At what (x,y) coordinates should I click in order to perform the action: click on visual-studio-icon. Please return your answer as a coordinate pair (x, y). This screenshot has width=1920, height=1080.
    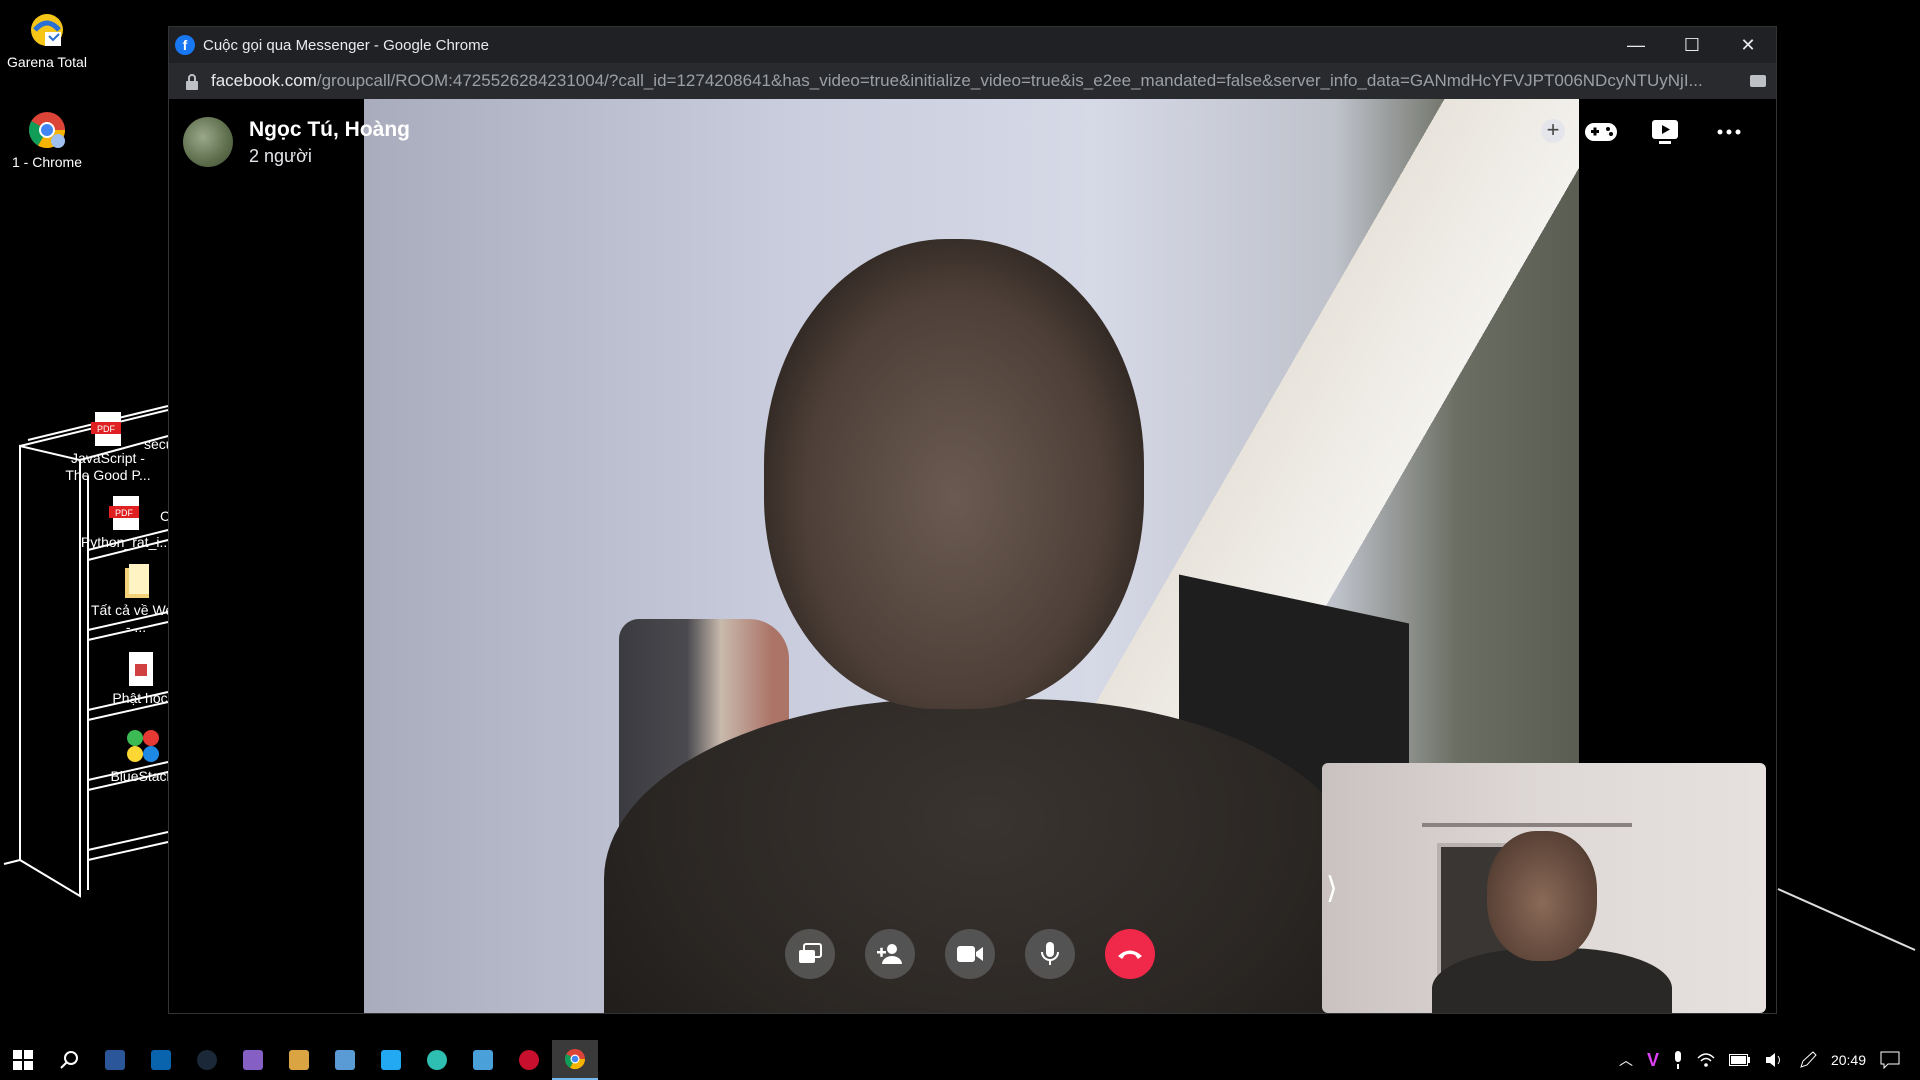
    Looking at the image, I should click on (253, 1060).